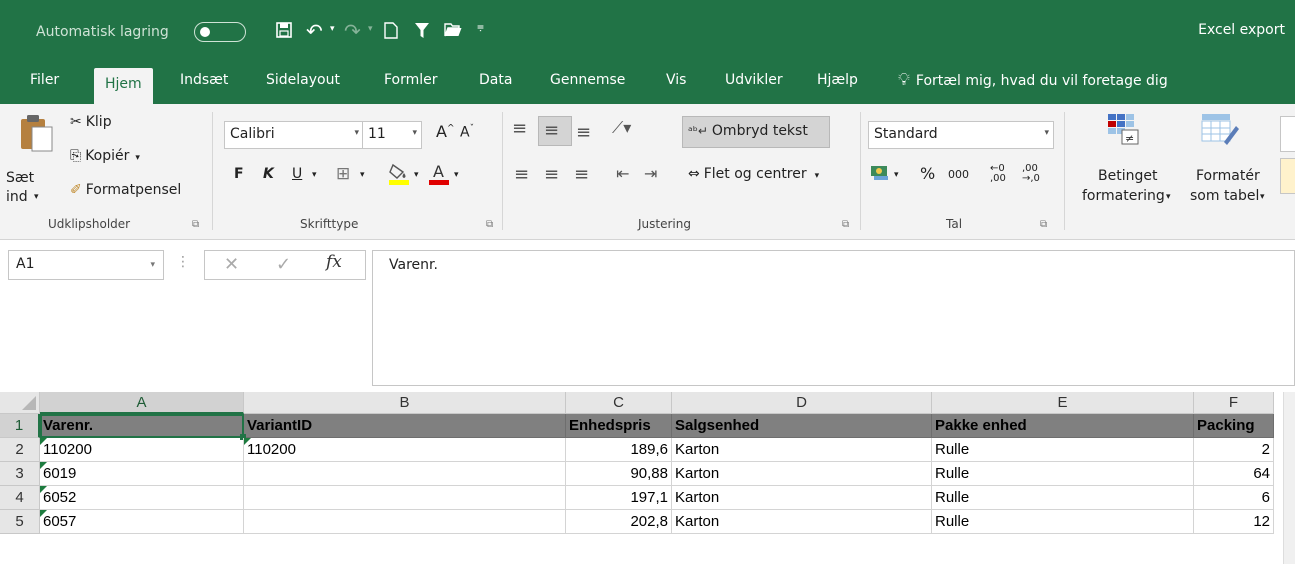  Describe the element at coordinates (416, 175) in the screenshot. I see `fill-color-dropdown-icon: ▾` at that location.